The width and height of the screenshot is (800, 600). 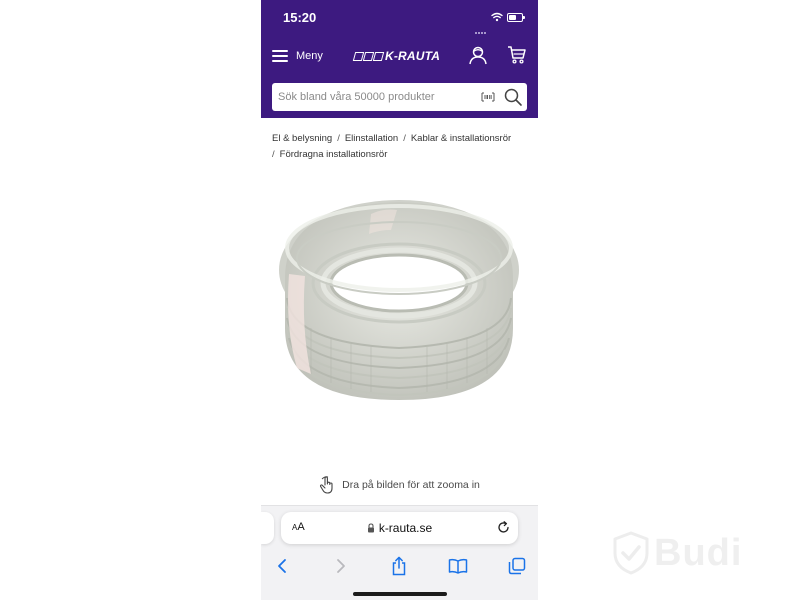 What do you see at coordinates (267, 528) in the screenshot?
I see `previous-tab-edge` at bounding box center [267, 528].